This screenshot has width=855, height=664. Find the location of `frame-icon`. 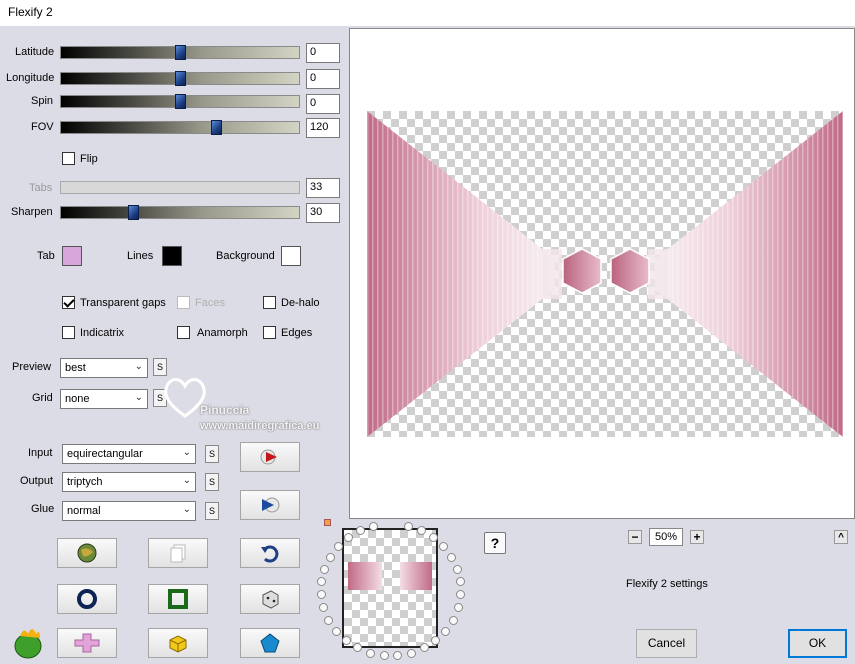

frame-icon is located at coordinates (178, 599).